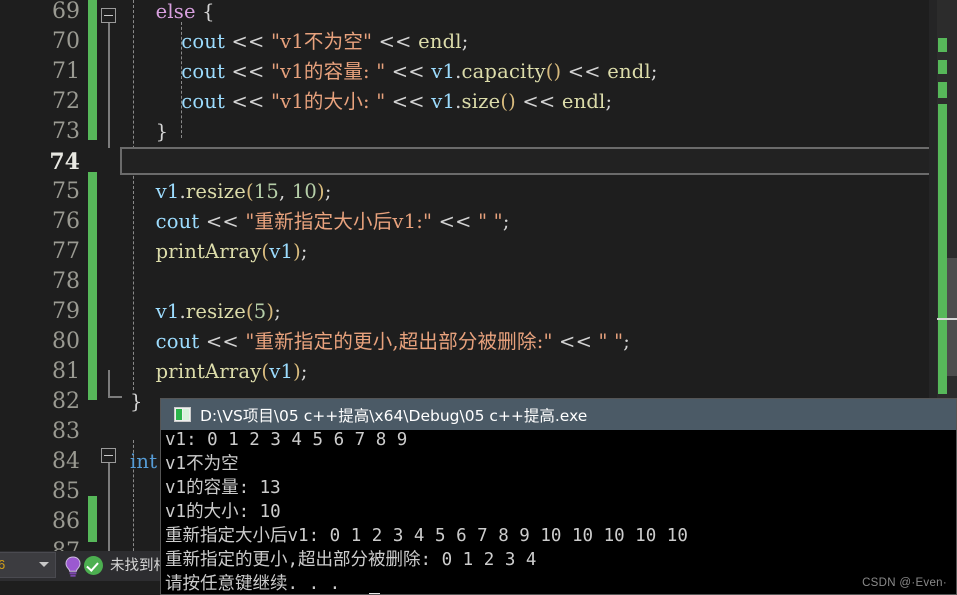  Describe the element at coordinates (66, 221) in the screenshot. I see `line-number-76: 76` at that location.